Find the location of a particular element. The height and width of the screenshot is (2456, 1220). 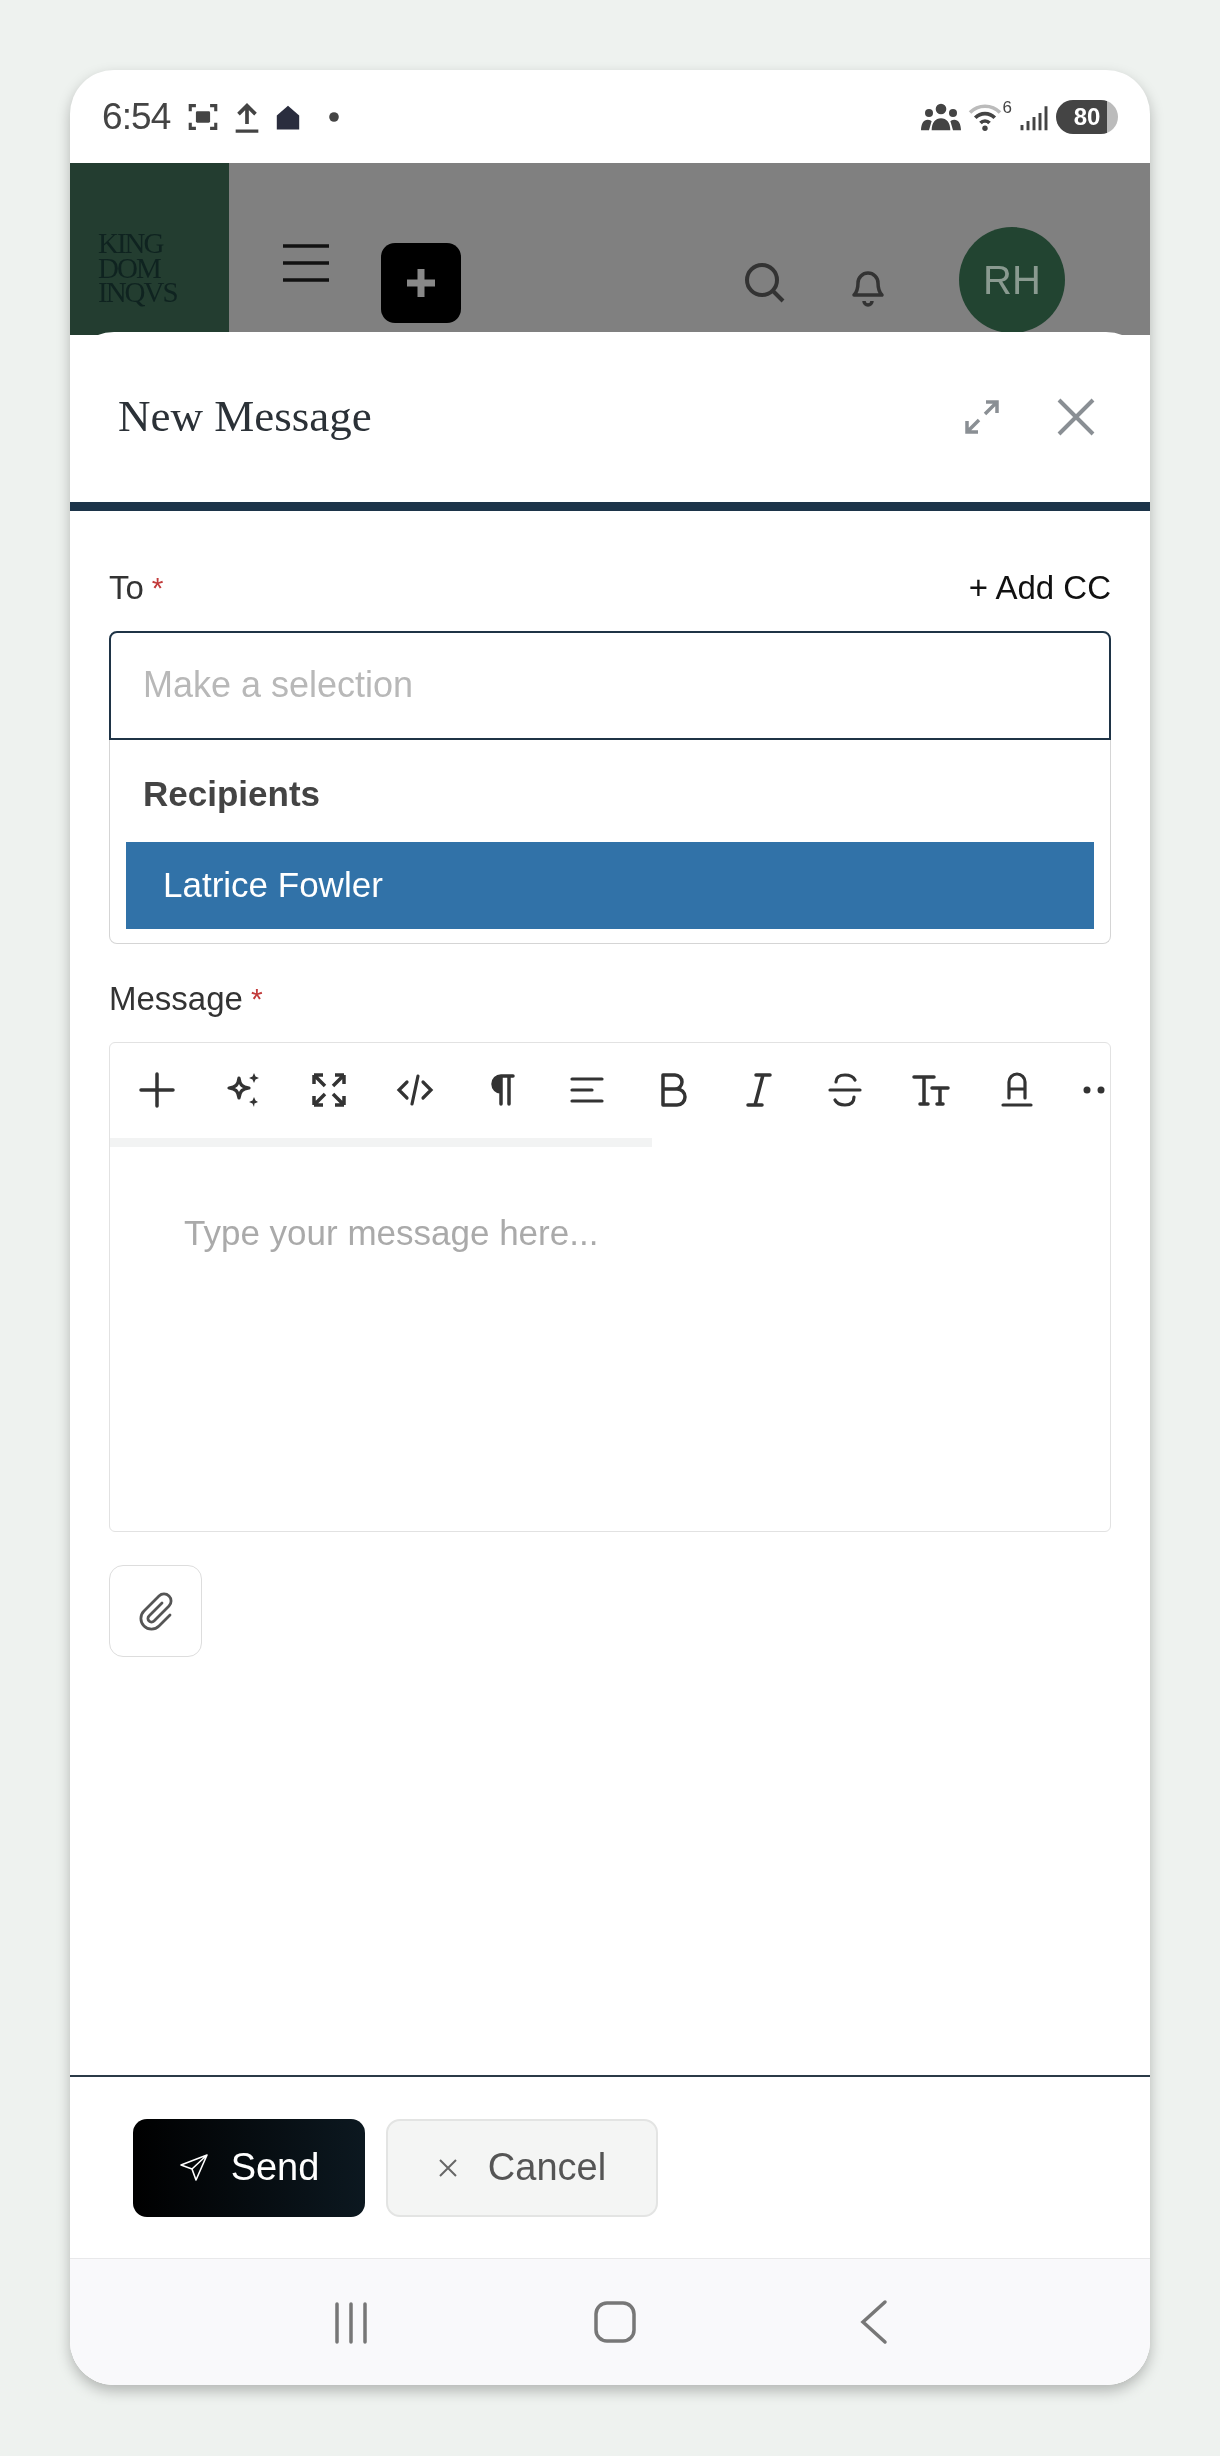

menu-button is located at coordinates (306, 263).